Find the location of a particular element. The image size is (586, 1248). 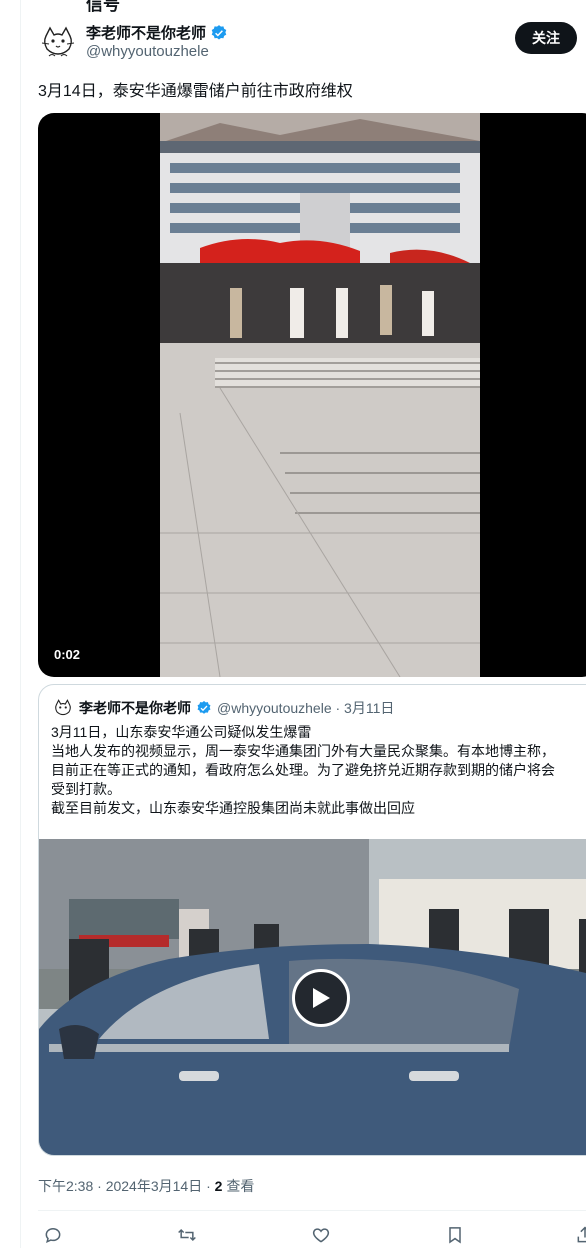

retweet-button is located at coordinates (187, 1235).